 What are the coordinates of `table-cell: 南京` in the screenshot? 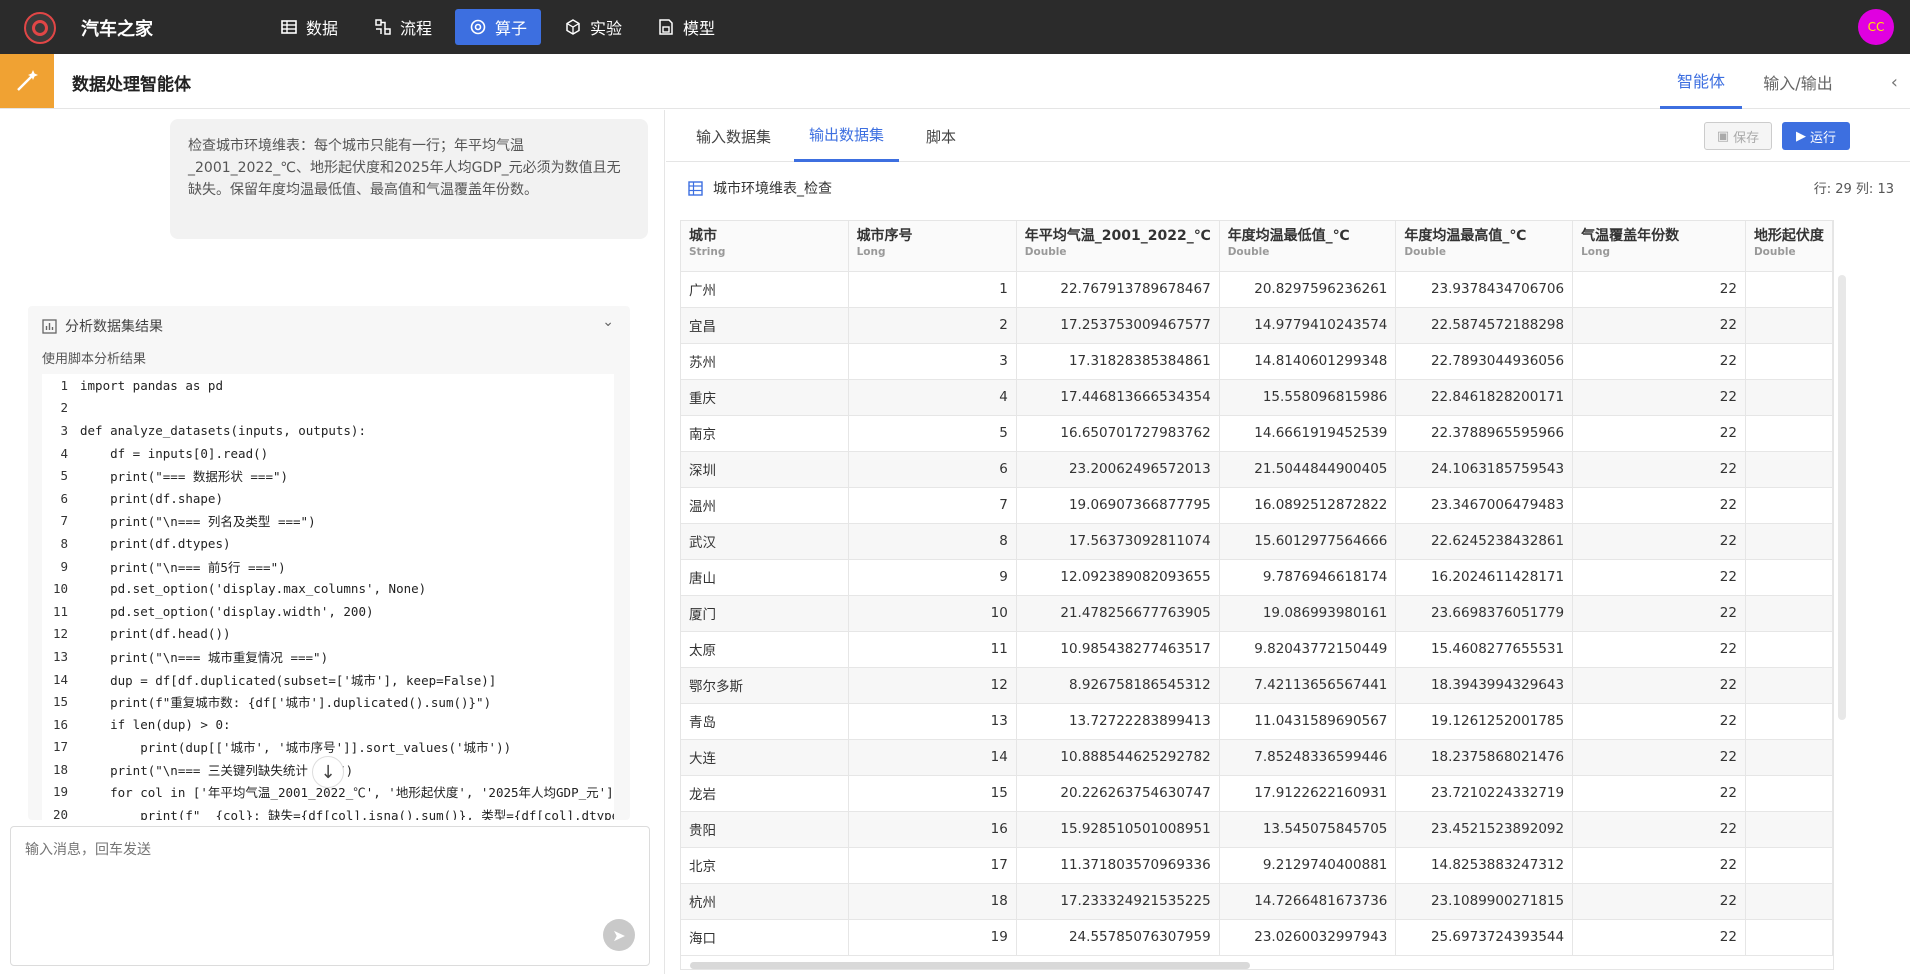 It's located at (765, 433).